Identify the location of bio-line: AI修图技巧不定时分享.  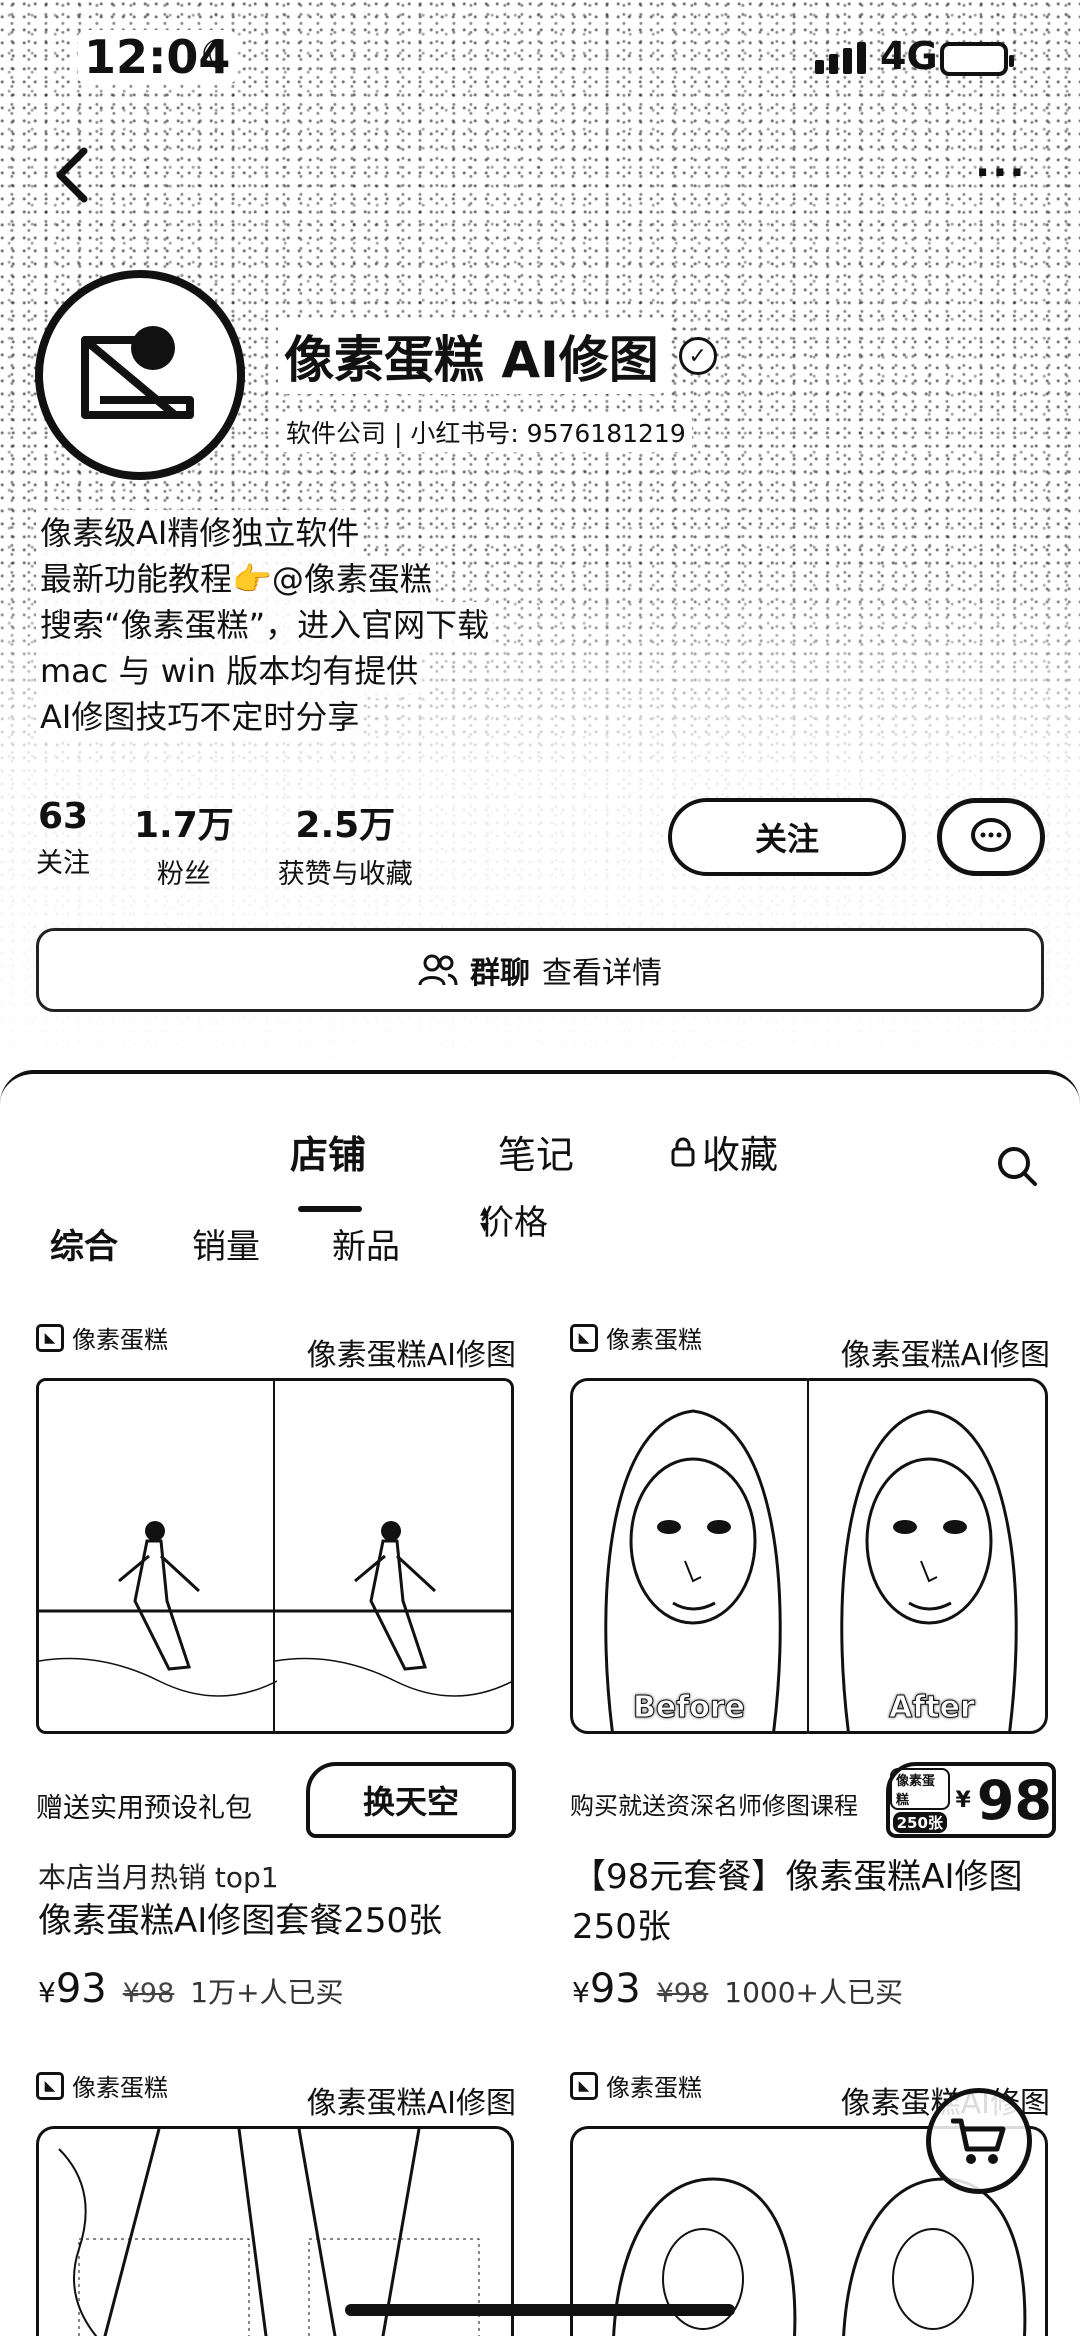
(200, 717).